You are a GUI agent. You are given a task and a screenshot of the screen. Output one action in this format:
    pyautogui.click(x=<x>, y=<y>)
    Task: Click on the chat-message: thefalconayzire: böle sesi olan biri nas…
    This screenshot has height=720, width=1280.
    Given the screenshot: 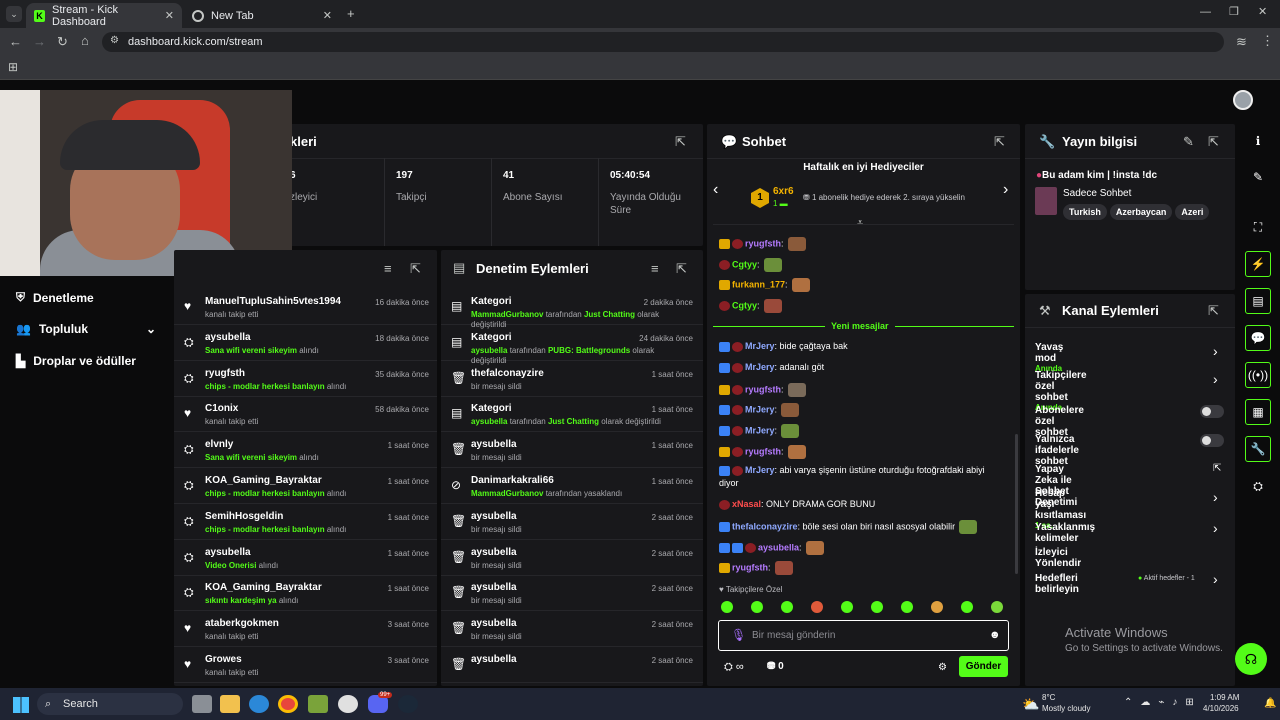 What is the action you would take?
    pyautogui.click(x=848, y=527)
    